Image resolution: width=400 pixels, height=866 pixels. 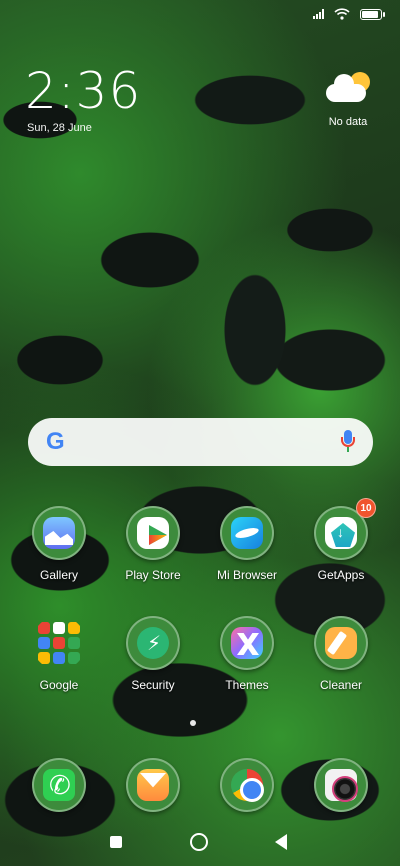 I want to click on notification-badge: 10, so click(x=366, y=508).